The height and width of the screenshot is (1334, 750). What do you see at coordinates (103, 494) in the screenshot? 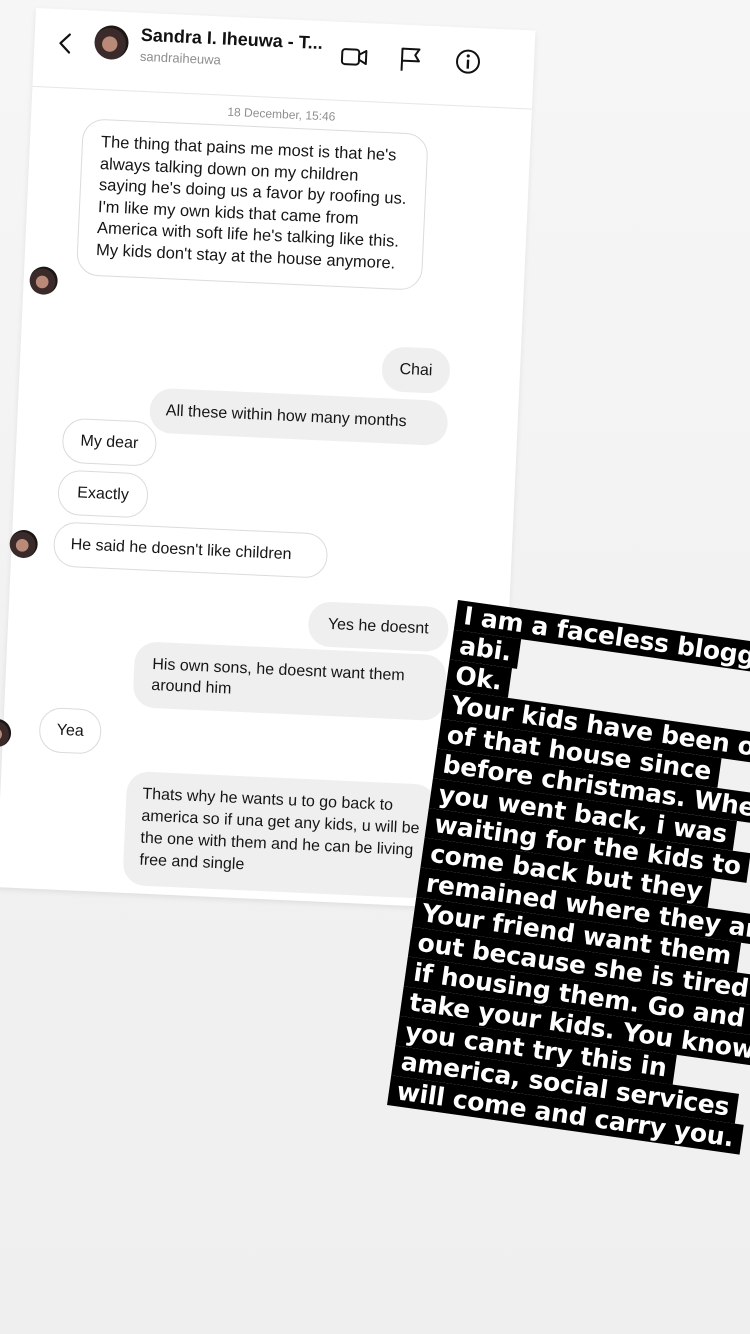
I see `message-bubble: Exactly` at bounding box center [103, 494].